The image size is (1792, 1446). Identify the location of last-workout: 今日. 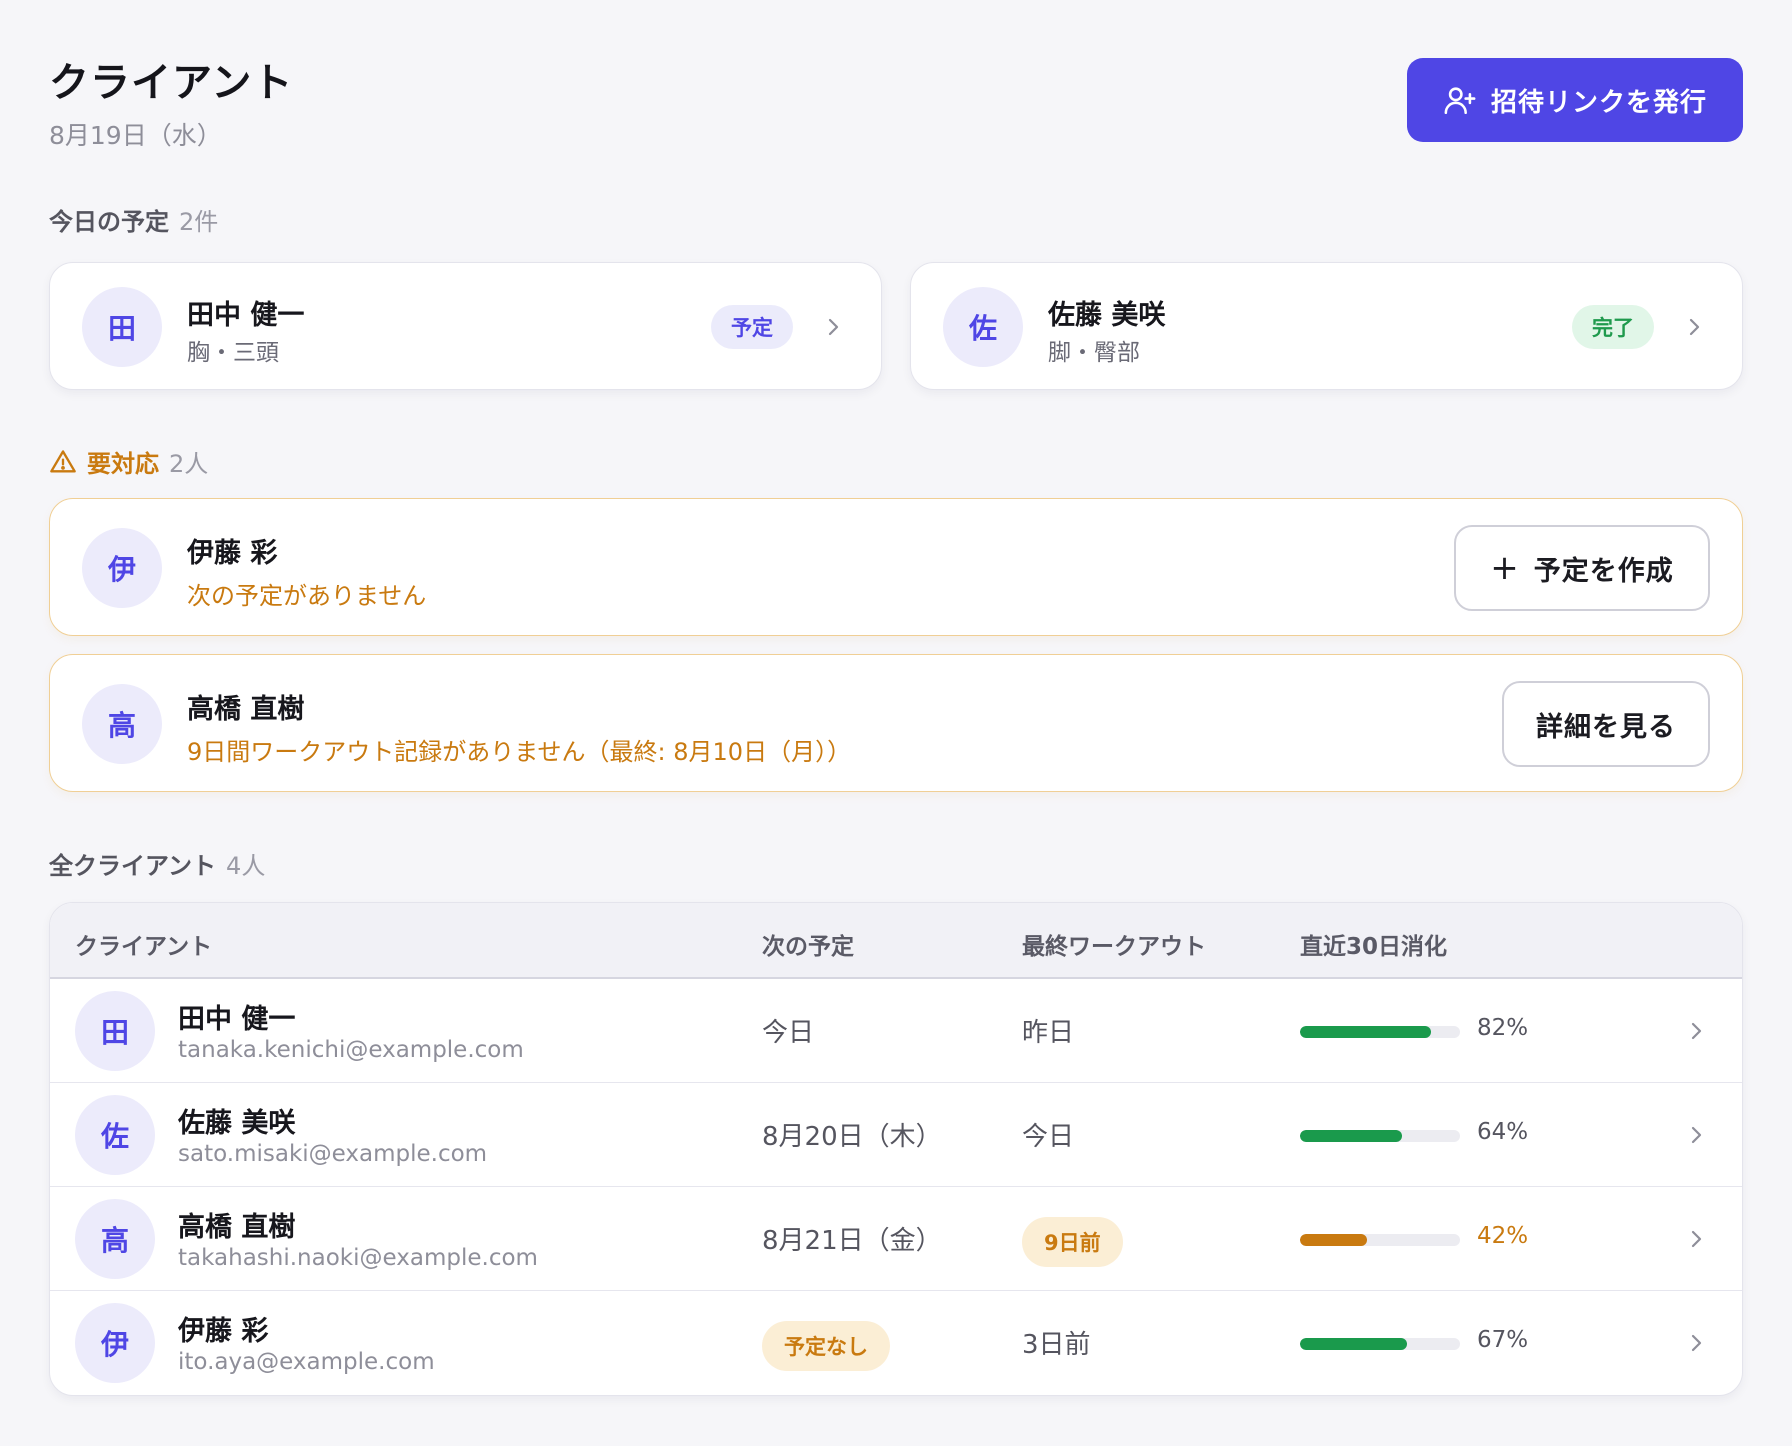
(1048, 1137).